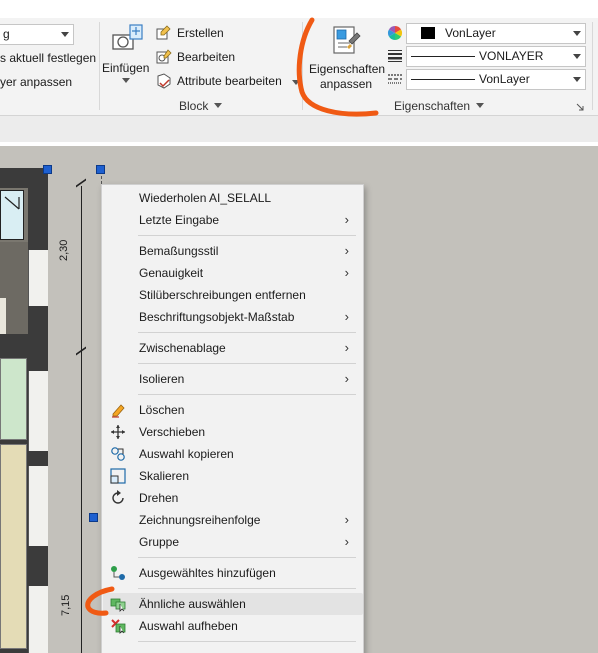 Image resolution: width=598 pixels, height=653 pixels. What do you see at coordinates (347, 40) in the screenshot?
I see `match-properties-icon` at bounding box center [347, 40].